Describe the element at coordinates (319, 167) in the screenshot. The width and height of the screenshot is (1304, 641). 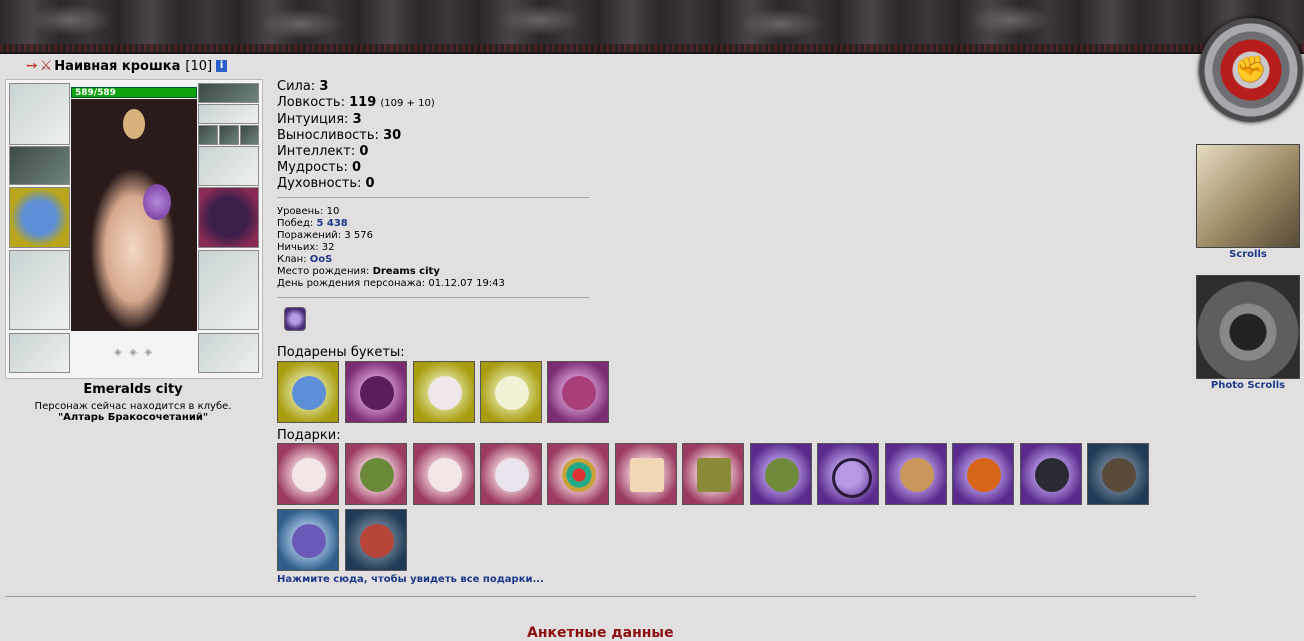
I see `stat-wisdom: Мудрость: 0` at that location.